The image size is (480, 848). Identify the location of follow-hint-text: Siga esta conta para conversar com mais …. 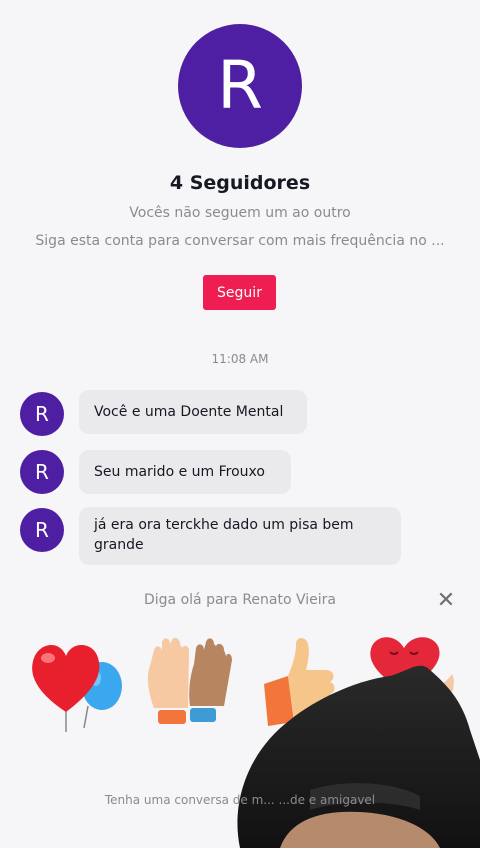
(240, 241).